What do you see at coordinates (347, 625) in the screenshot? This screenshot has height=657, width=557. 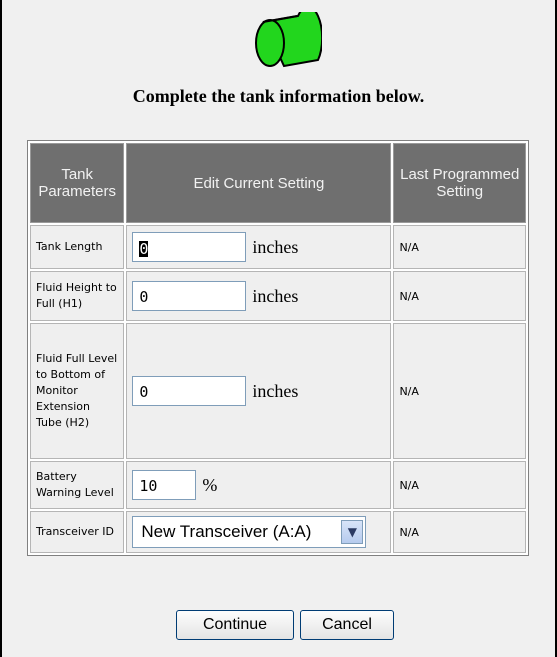 I see `cancel-button: Cancel` at bounding box center [347, 625].